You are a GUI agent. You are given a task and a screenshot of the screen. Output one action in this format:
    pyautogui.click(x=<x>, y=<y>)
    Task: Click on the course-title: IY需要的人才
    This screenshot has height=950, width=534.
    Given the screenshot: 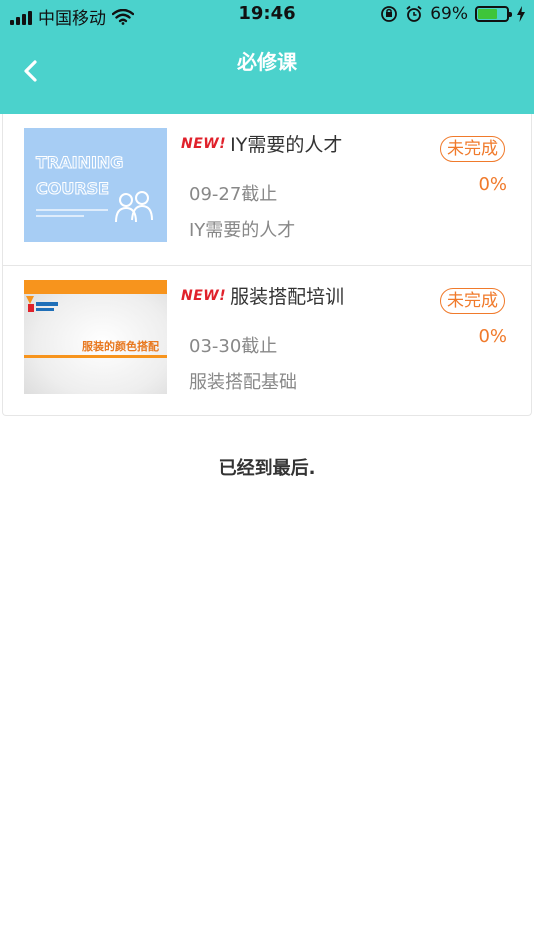 What is the action you would take?
    pyautogui.click(x=286, y=145)
    